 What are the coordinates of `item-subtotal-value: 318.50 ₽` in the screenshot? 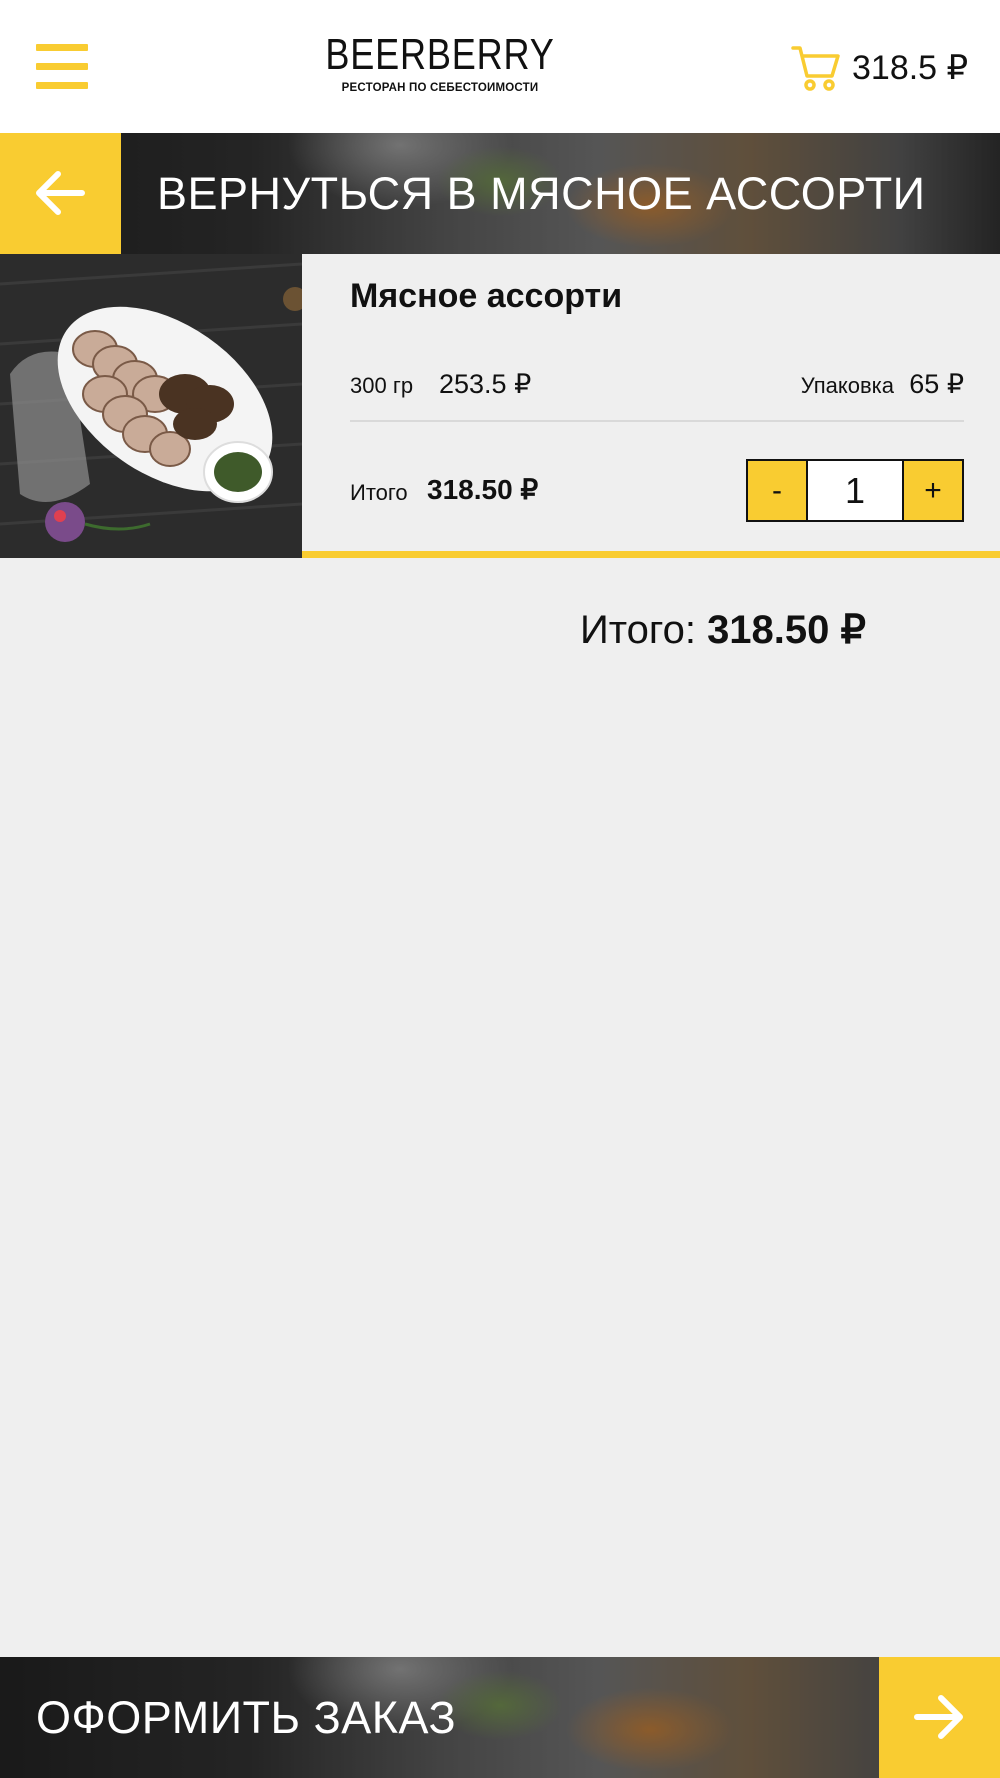 It's located at (483, 489).